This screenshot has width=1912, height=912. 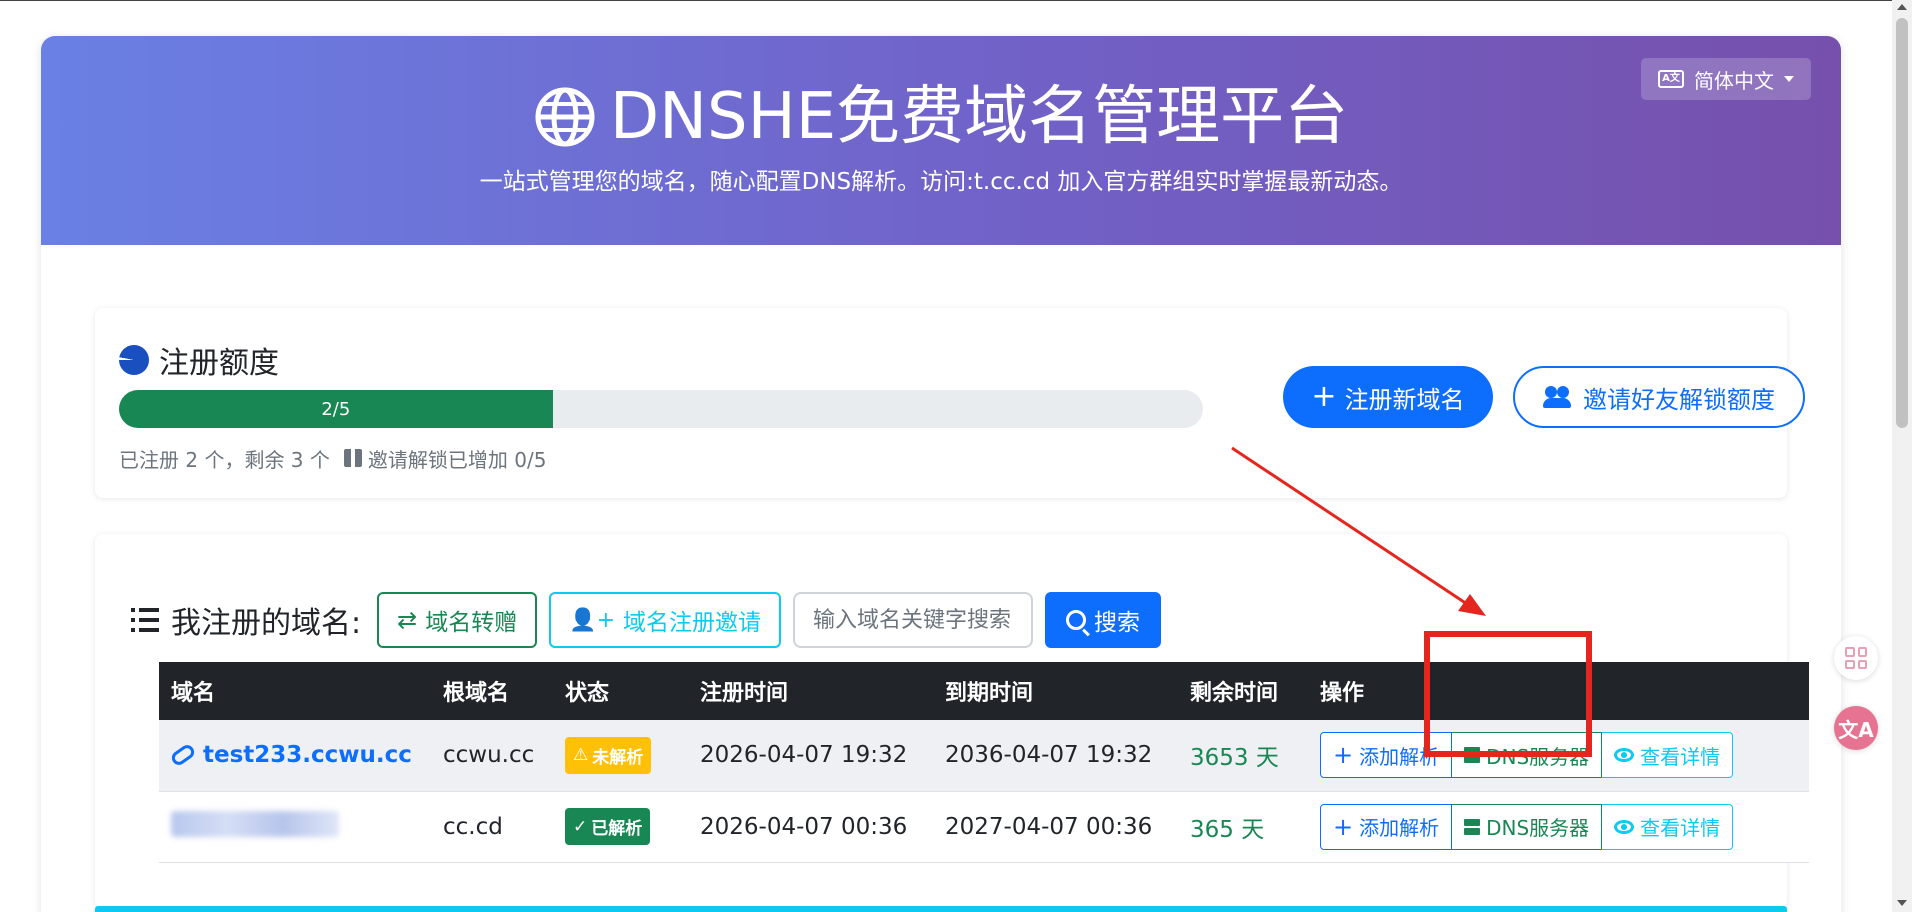 I want to click on status-badge: ✓ 已解析, so click(x=608, y=826).